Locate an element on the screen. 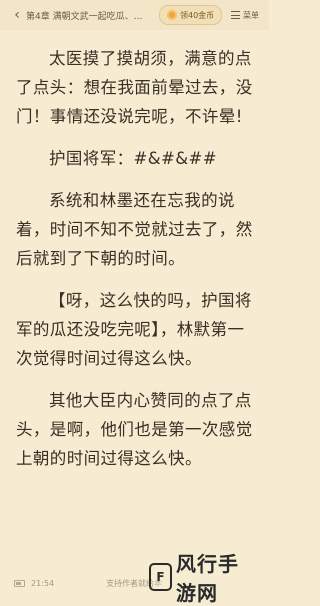 This screenshot has width=320, height=606. menu-button: 菜单 is located at coordinates (245, 15).